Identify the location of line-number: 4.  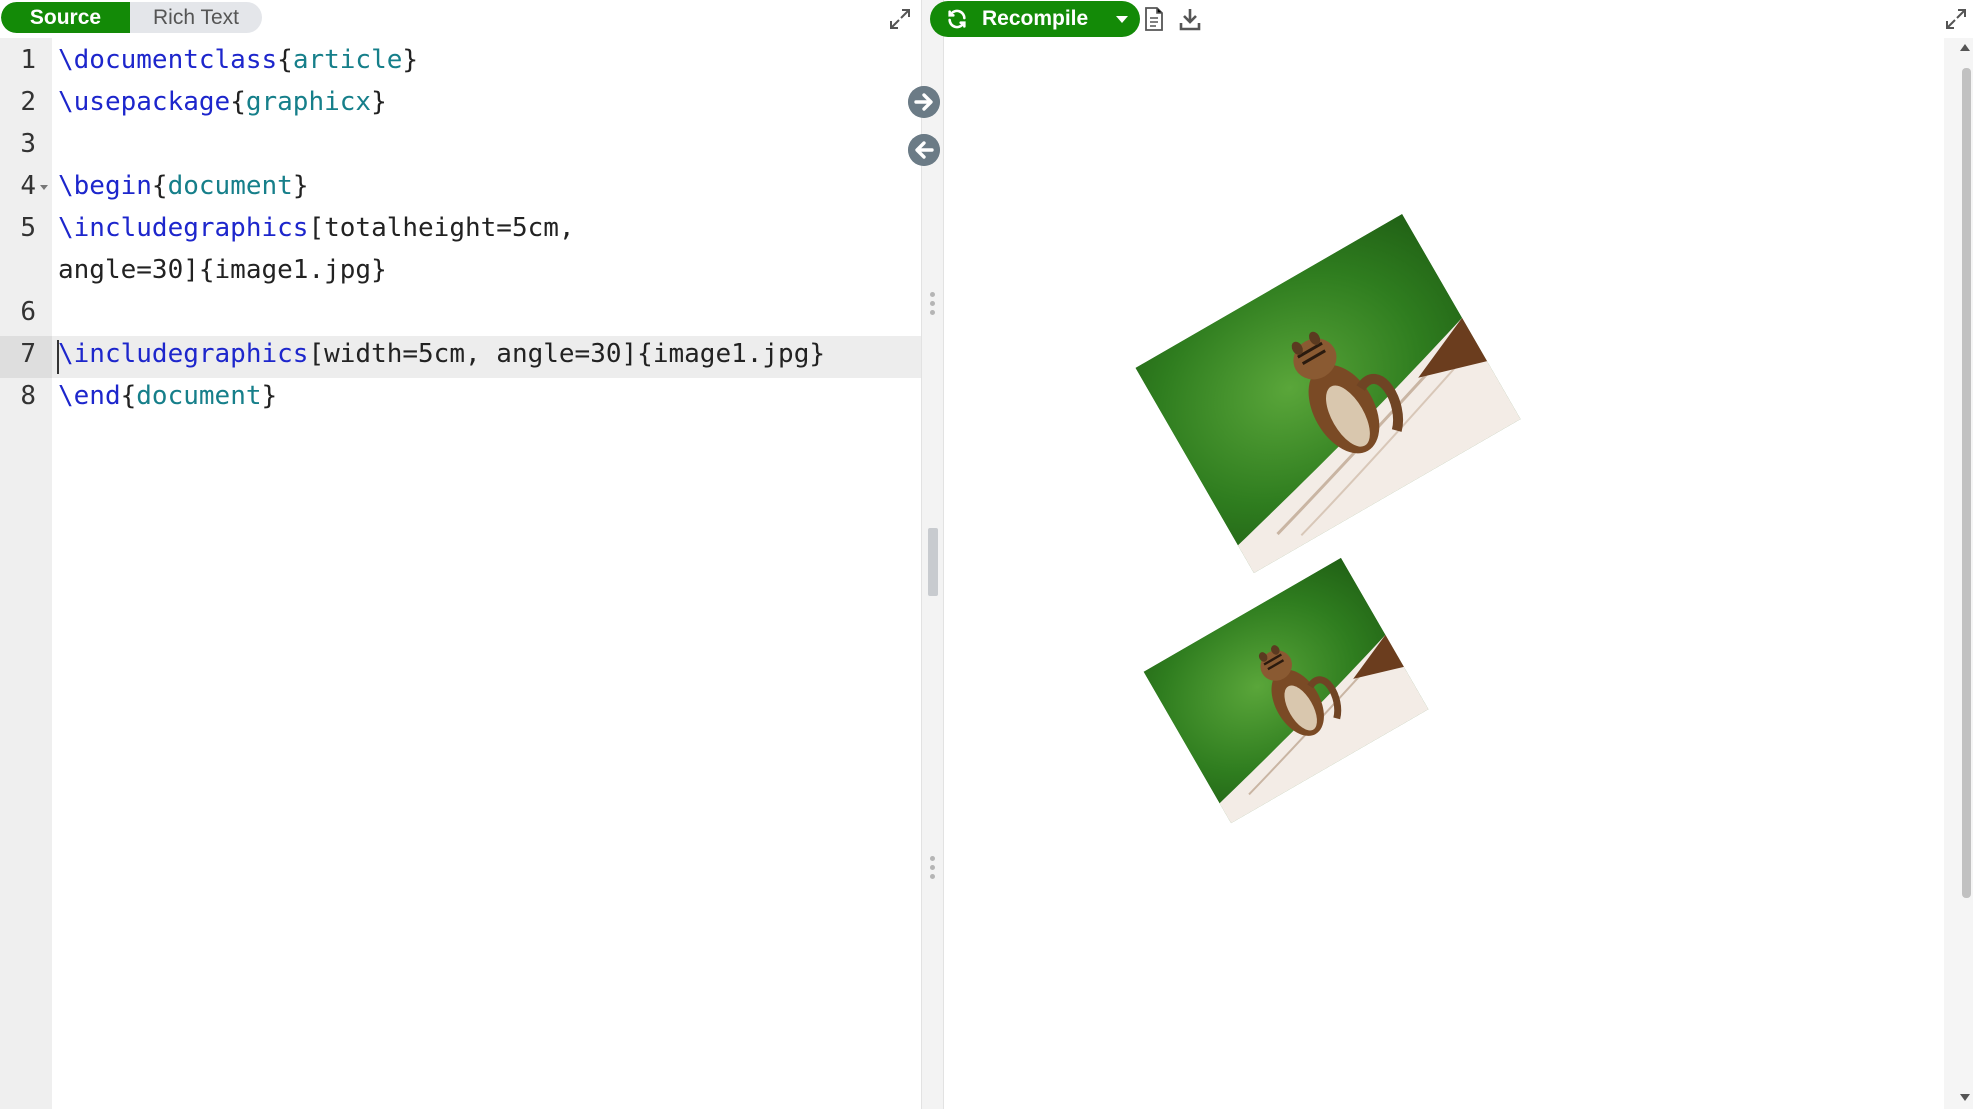
(26, 186).